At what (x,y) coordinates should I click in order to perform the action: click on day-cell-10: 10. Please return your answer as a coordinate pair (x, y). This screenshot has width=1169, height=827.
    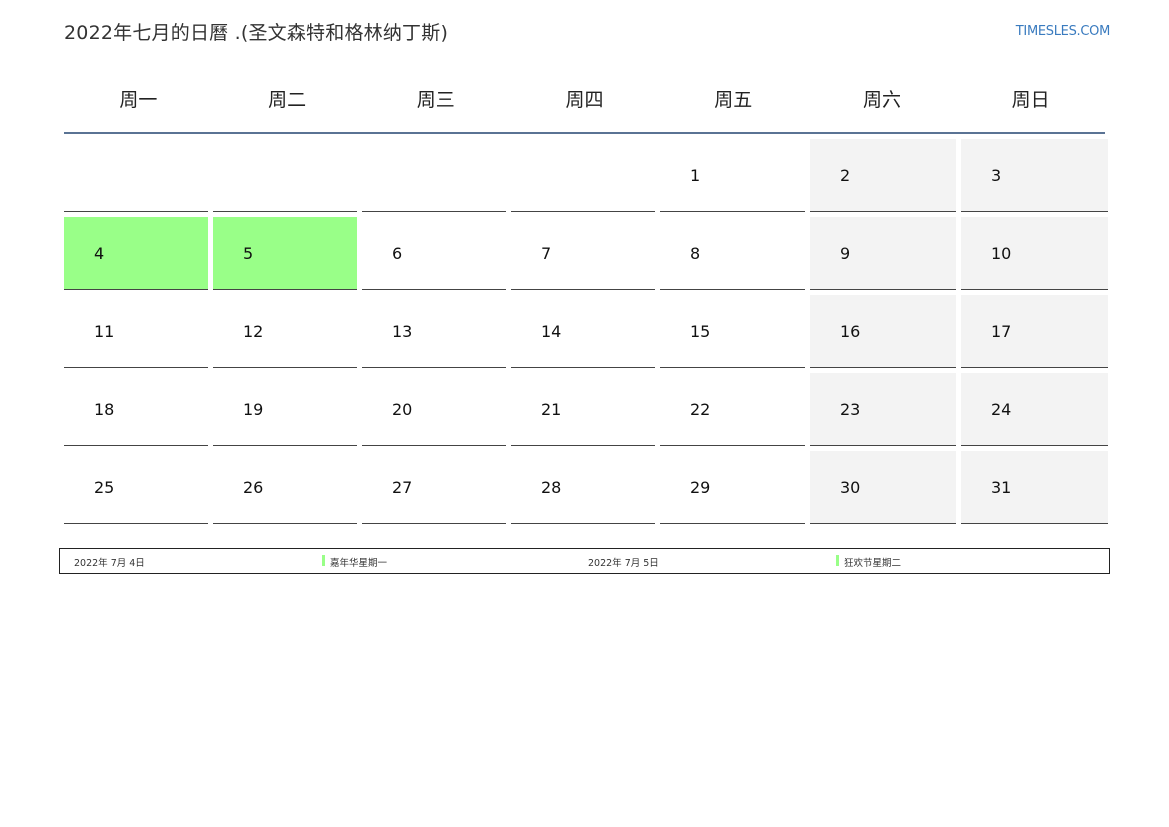
    Looking at the image, I should click on (1034, 253).